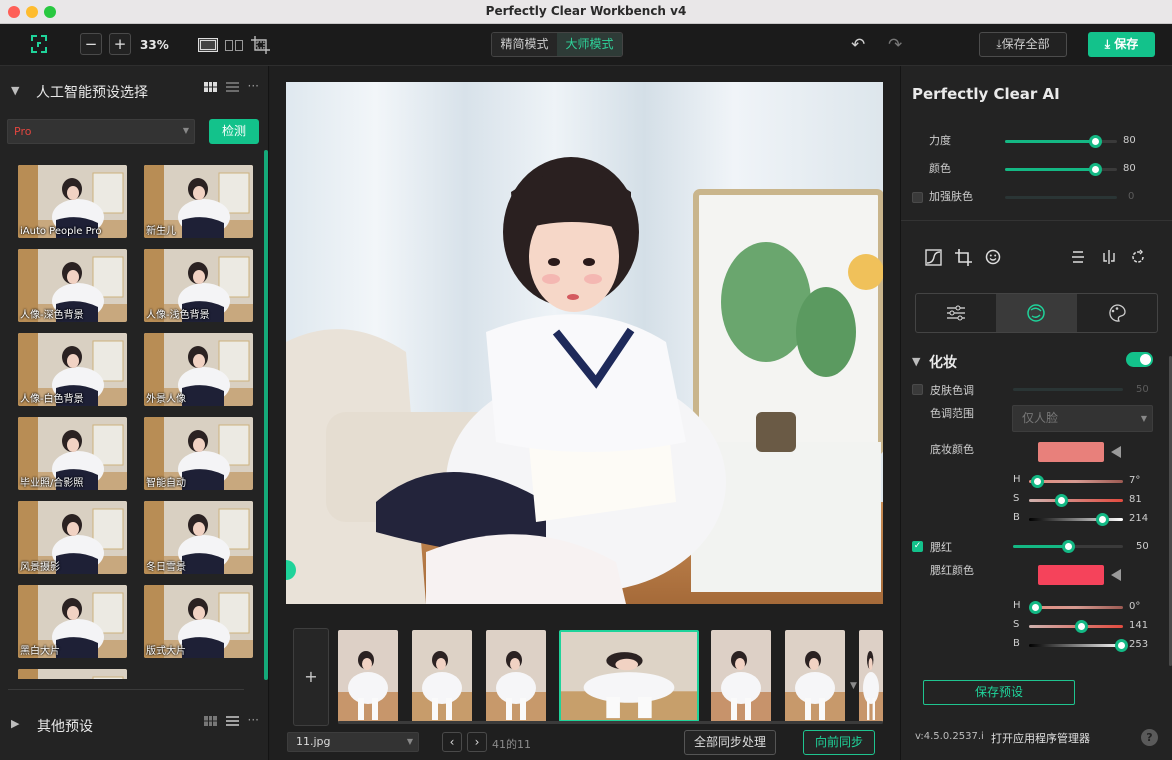 This screenshot has width=1172, height=760. I want to click on preset-item: iAuto People Pro, so click(72, 201).